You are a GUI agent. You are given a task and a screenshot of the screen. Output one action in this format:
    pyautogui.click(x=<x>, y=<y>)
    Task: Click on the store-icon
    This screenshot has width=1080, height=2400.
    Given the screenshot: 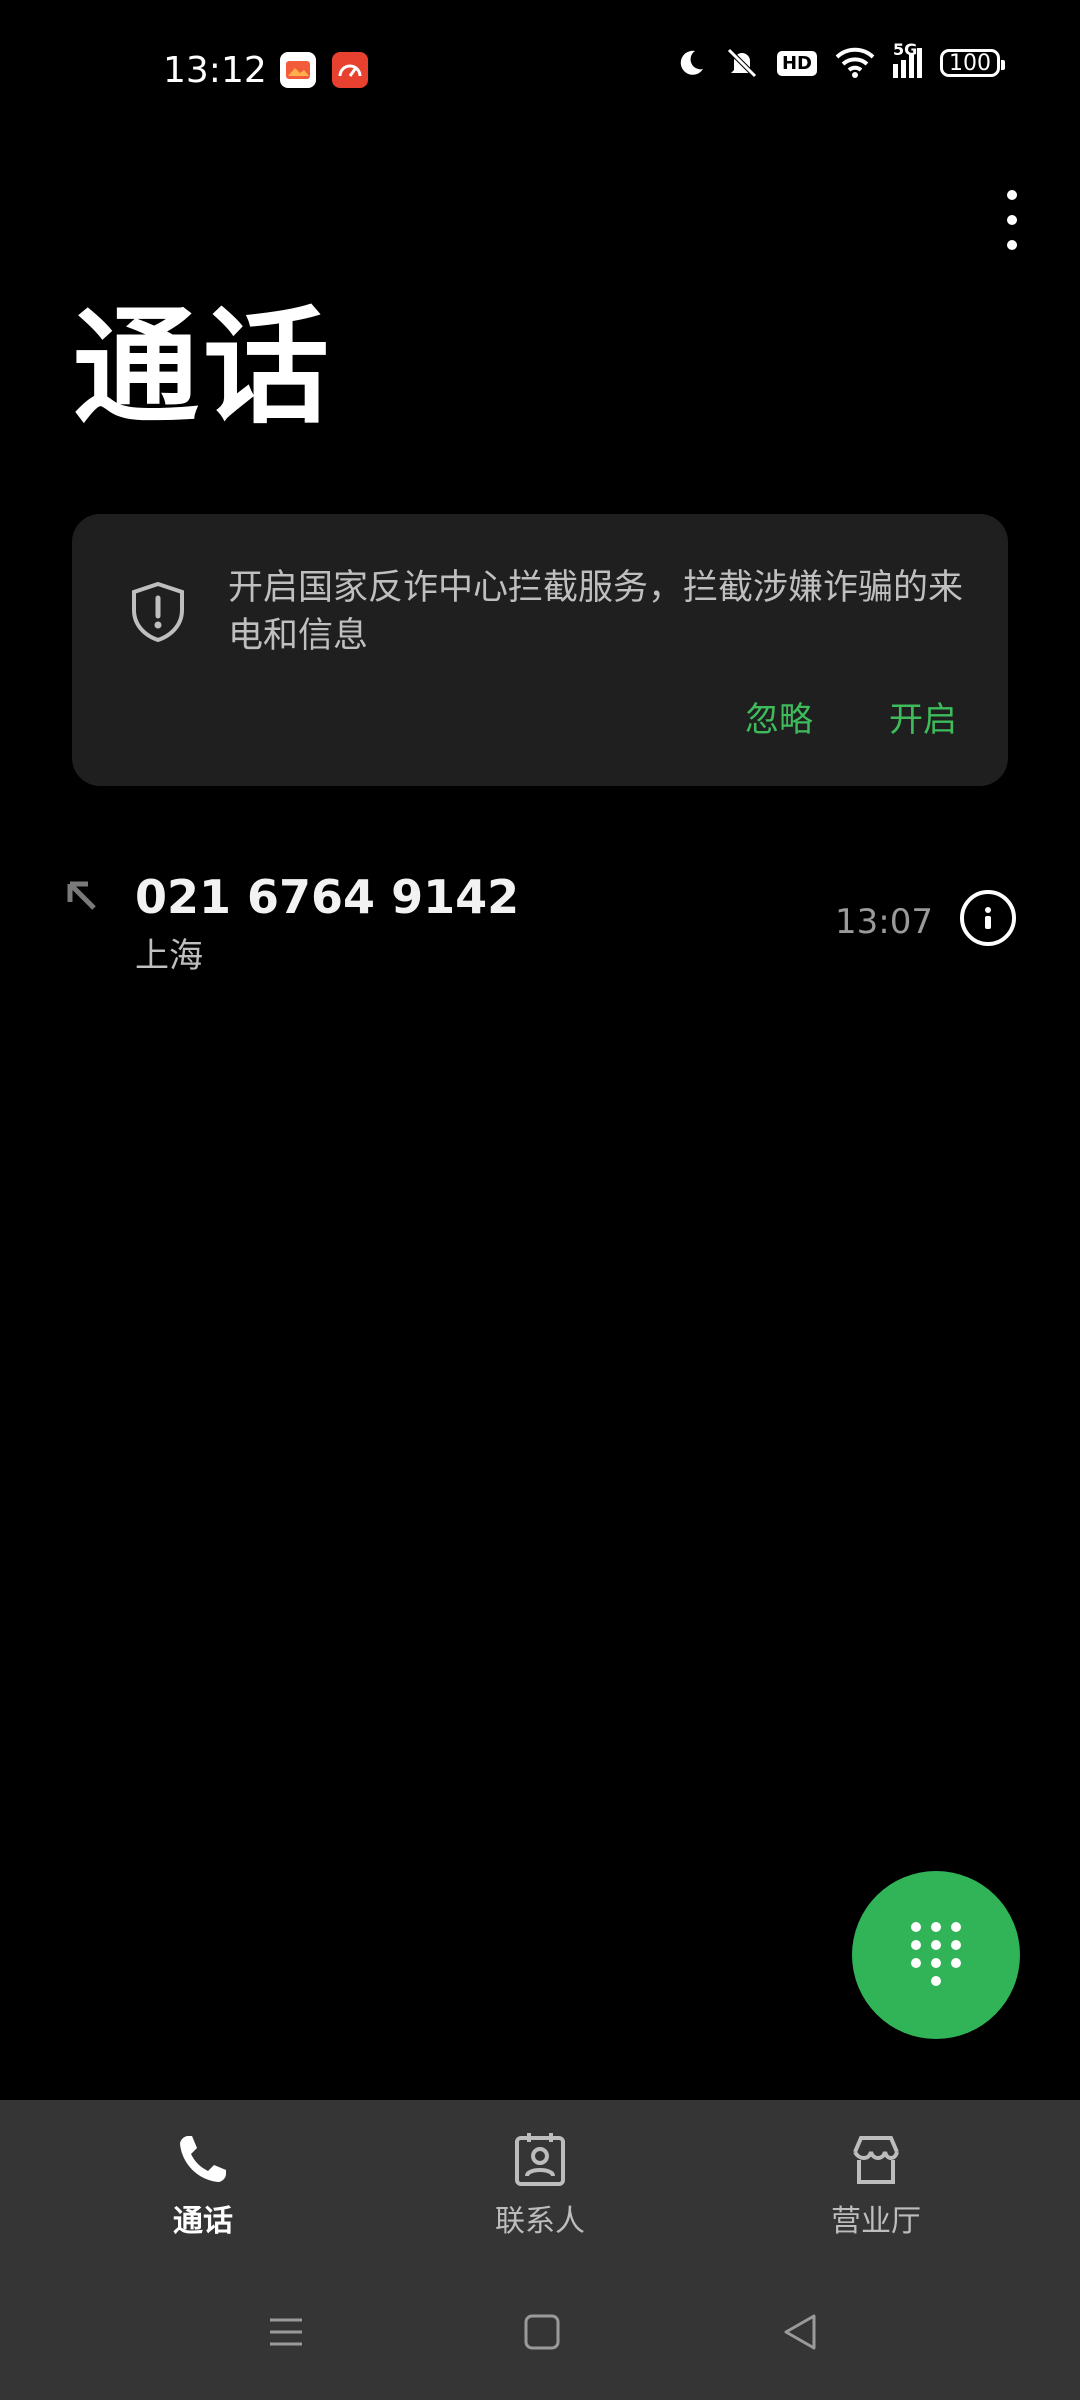 What is the action you would take?
    pyautogui.click(x=876, y=2160)
    